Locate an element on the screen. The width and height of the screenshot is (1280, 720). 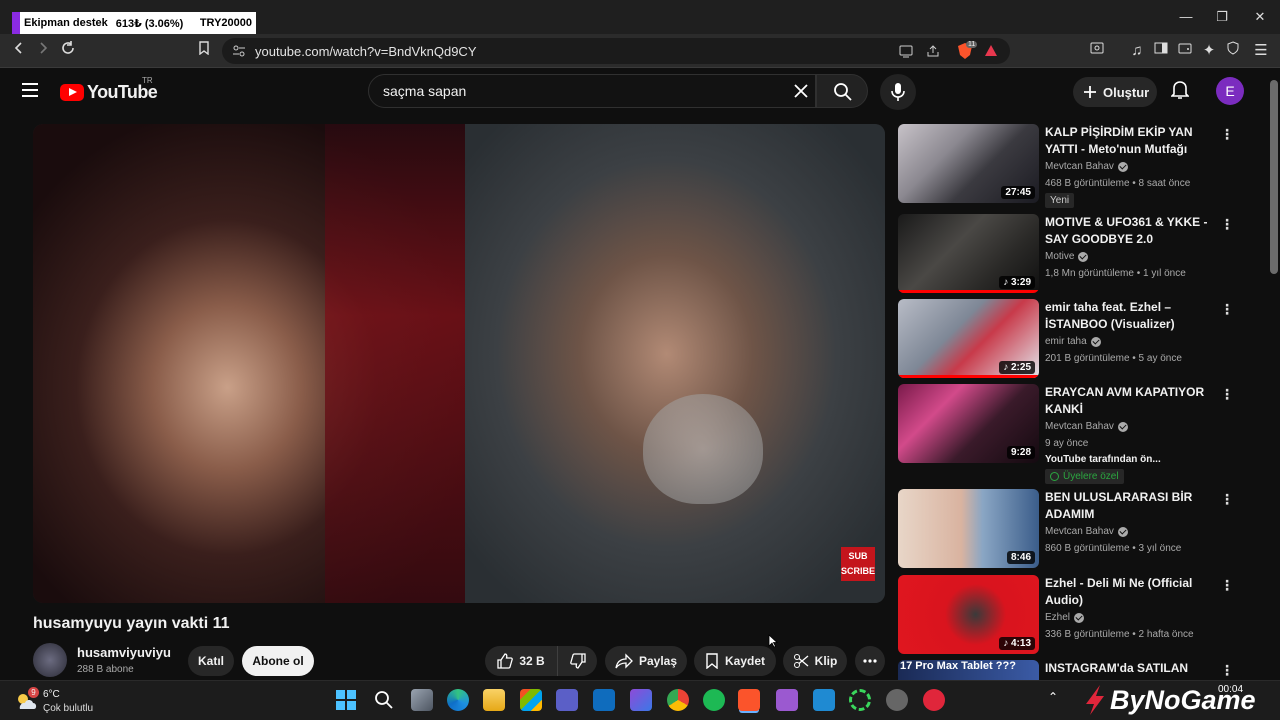
show-hidden-icons-chevron-icon: ⌃ is located at coordinates (1053, 697).